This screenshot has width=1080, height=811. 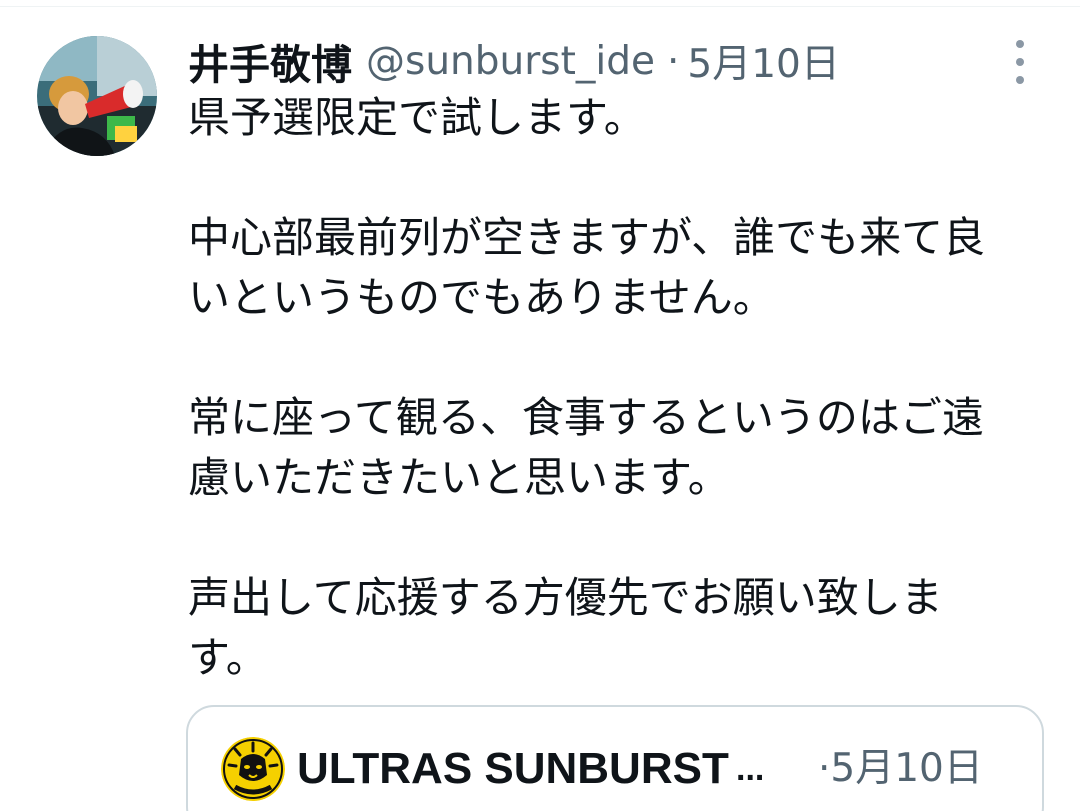 What do you see at coordinates (586, 447) in the screenshot?
I see `tweet-paragraph: 常に座って観る、食事するというのはご遠 慮いただきたいと思います。` at bounding box center [586, 447].